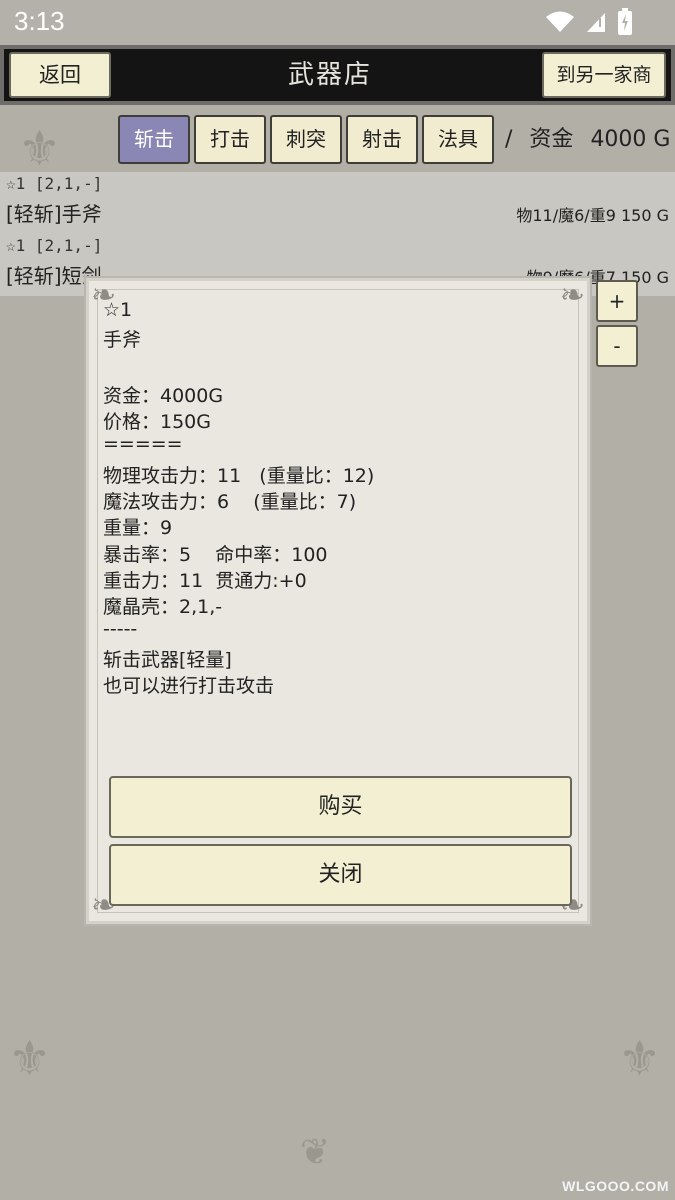 The image size is (675, 1200). What do you see at coordinates (167, 660) in the screenshot?
I see `detail-description: 斩击武器[轻量]` at bounding box center [167, 660].